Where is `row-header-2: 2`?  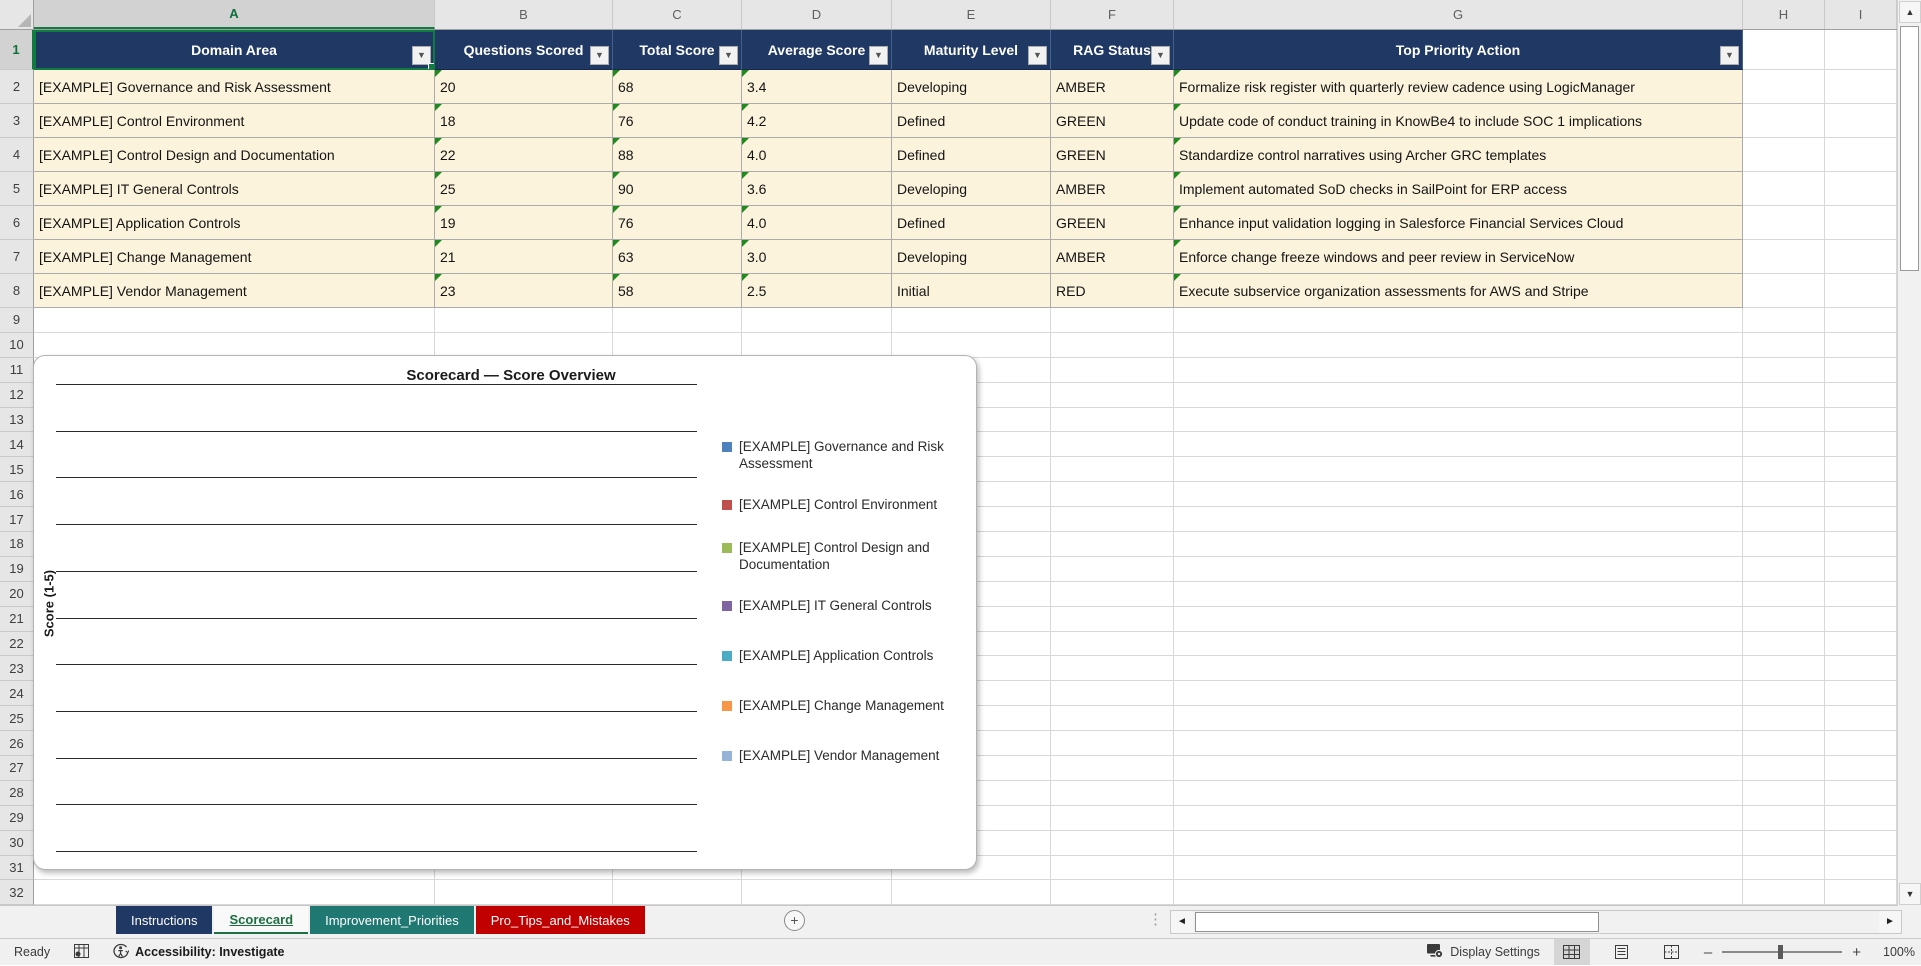 row-header-2: 2 is located at coordinates (17, 87).